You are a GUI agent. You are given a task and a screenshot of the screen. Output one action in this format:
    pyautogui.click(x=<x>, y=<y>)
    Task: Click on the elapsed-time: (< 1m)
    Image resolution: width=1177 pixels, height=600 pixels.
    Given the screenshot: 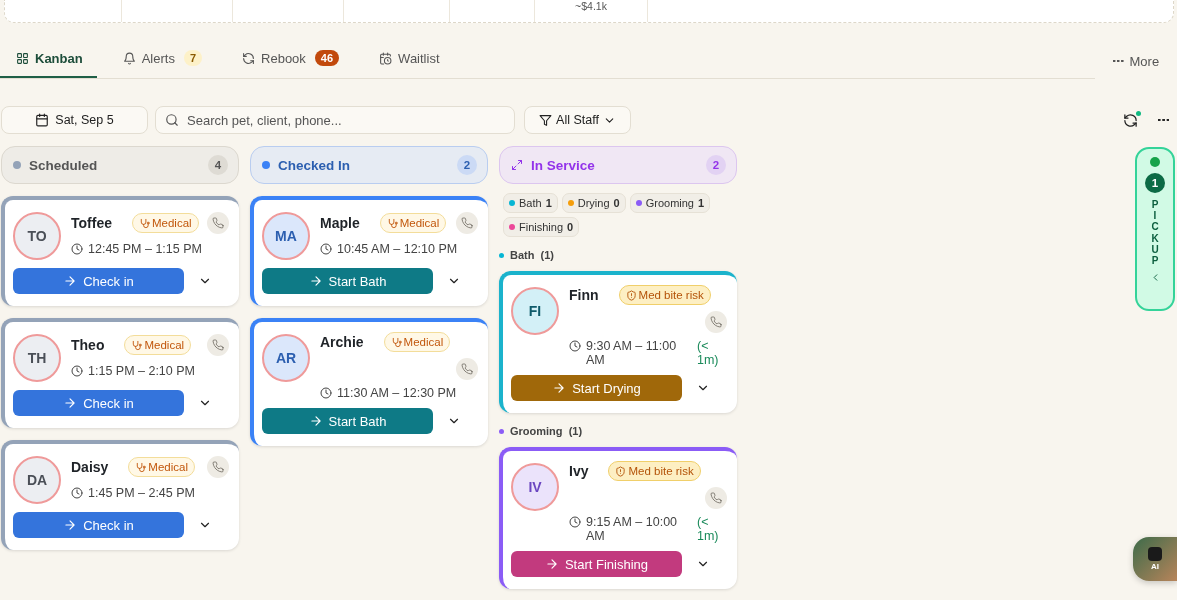 What is the action you would take?
    pyautogui.click(x=708, y=353)
    